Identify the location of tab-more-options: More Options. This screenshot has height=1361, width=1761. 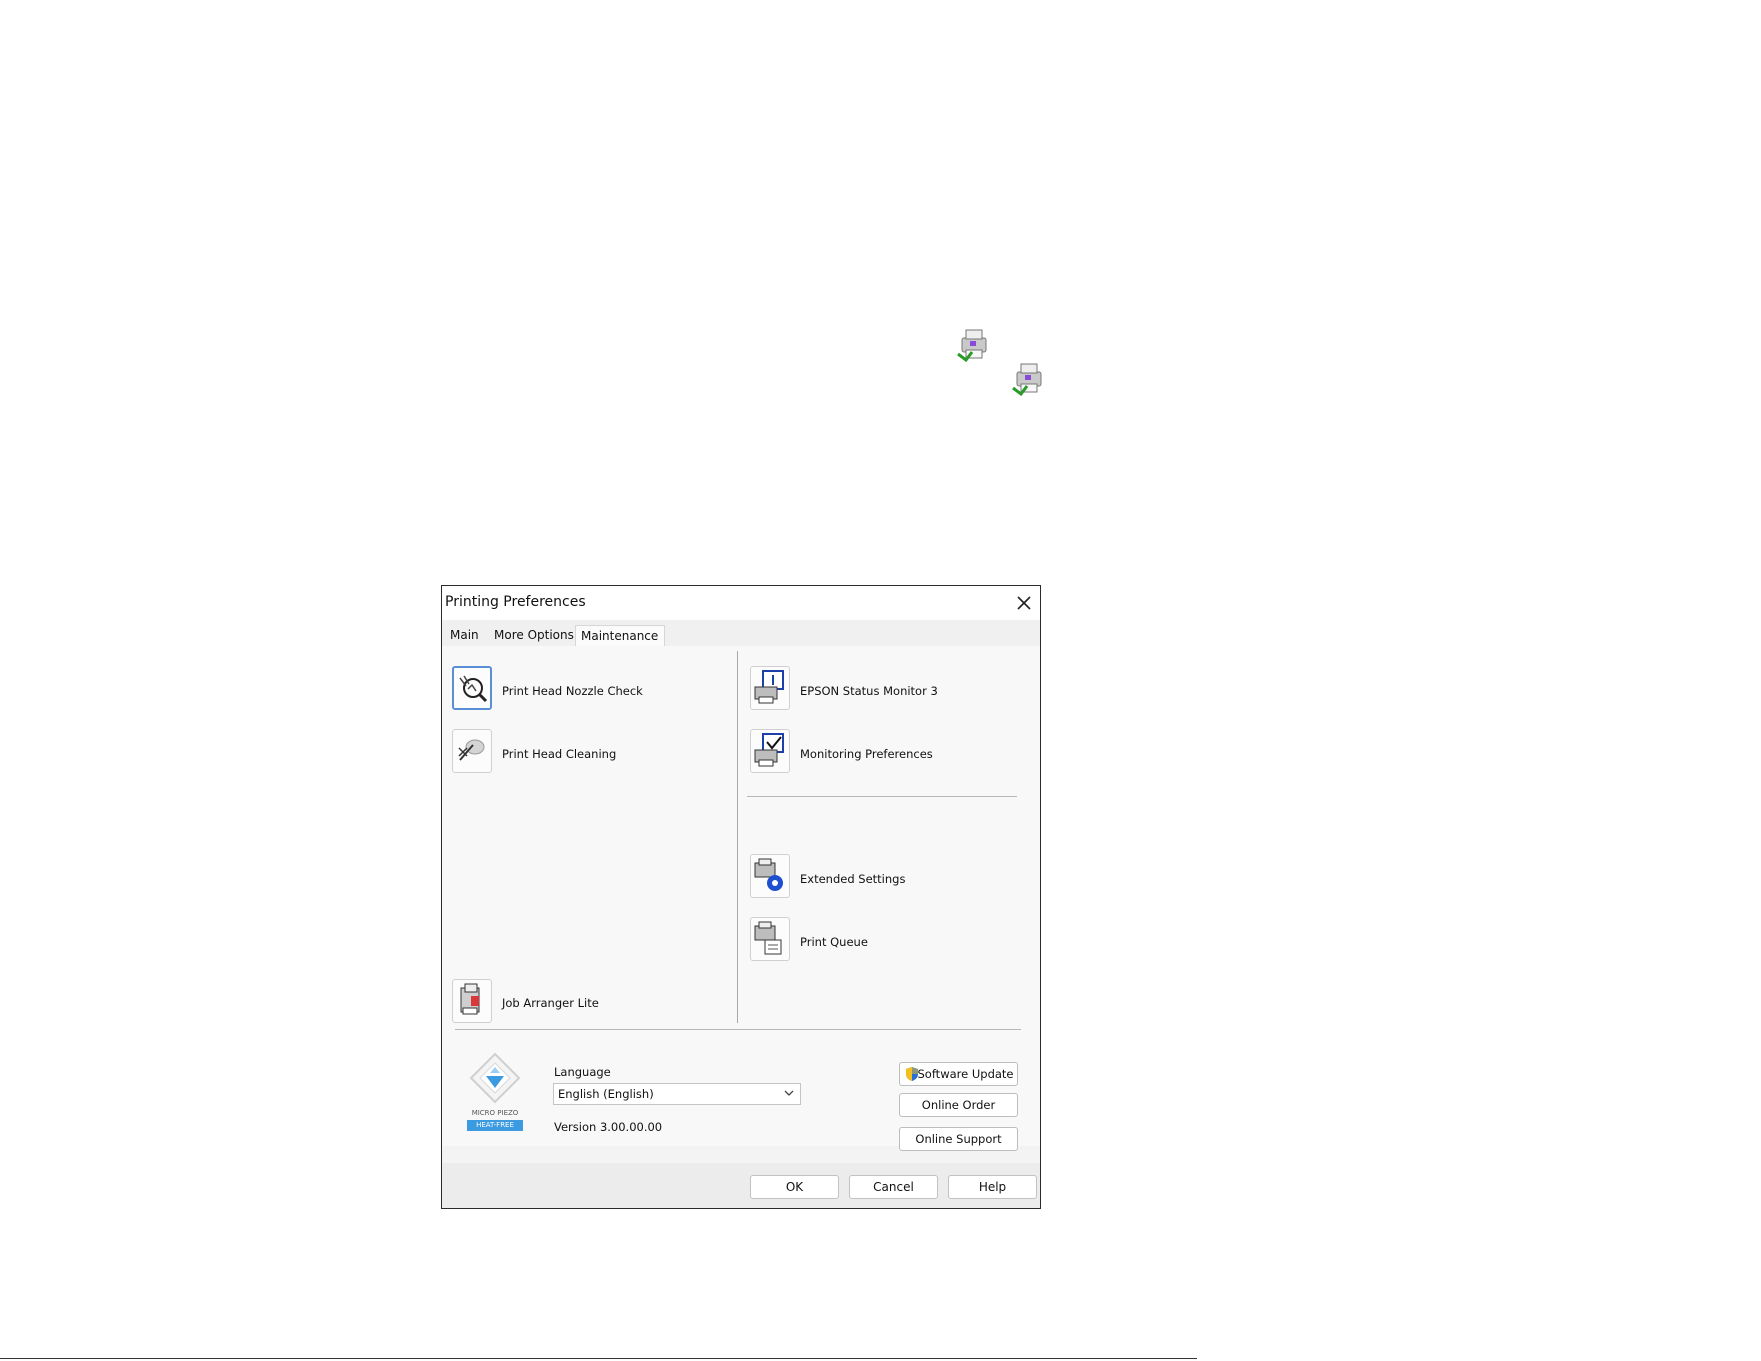
(534, 635).